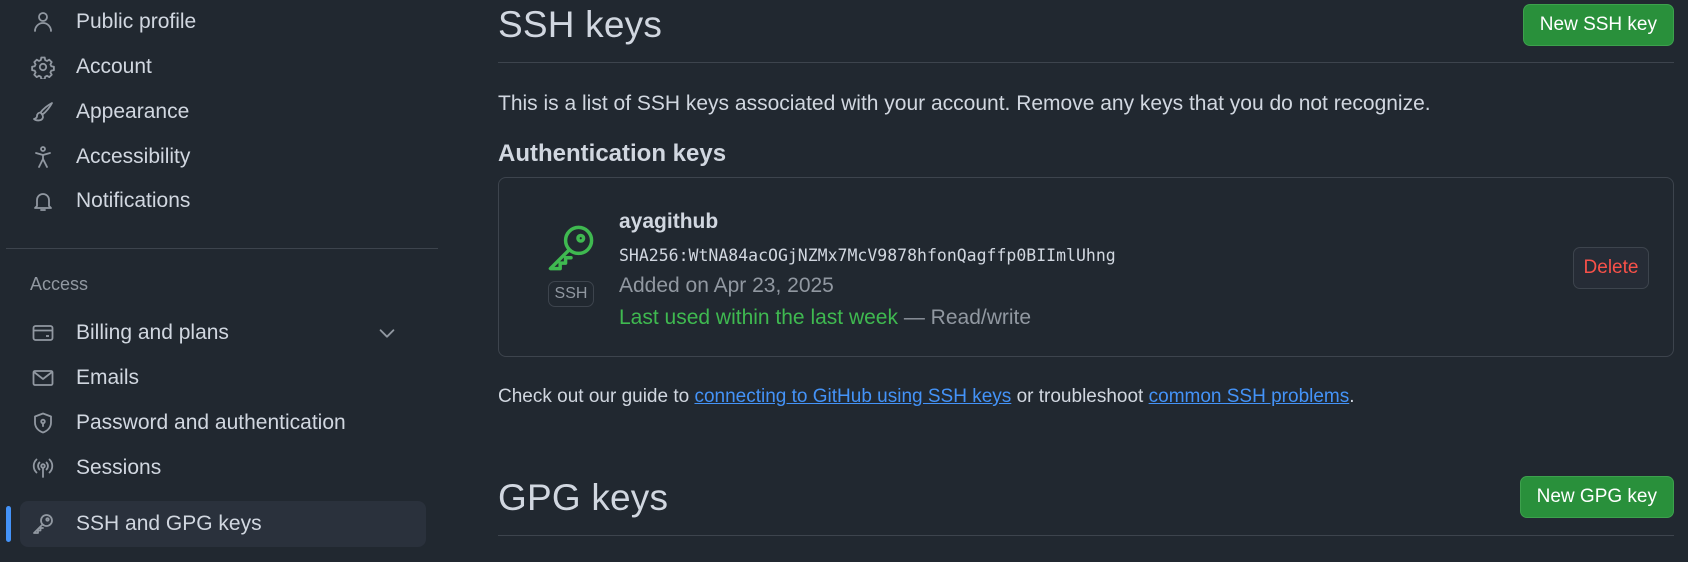 The image size is (1688, 562). What do you see at coordinates (43, 423) in the screenshot?
I see `shield-lock-icon` at bounding box center [43, 423].